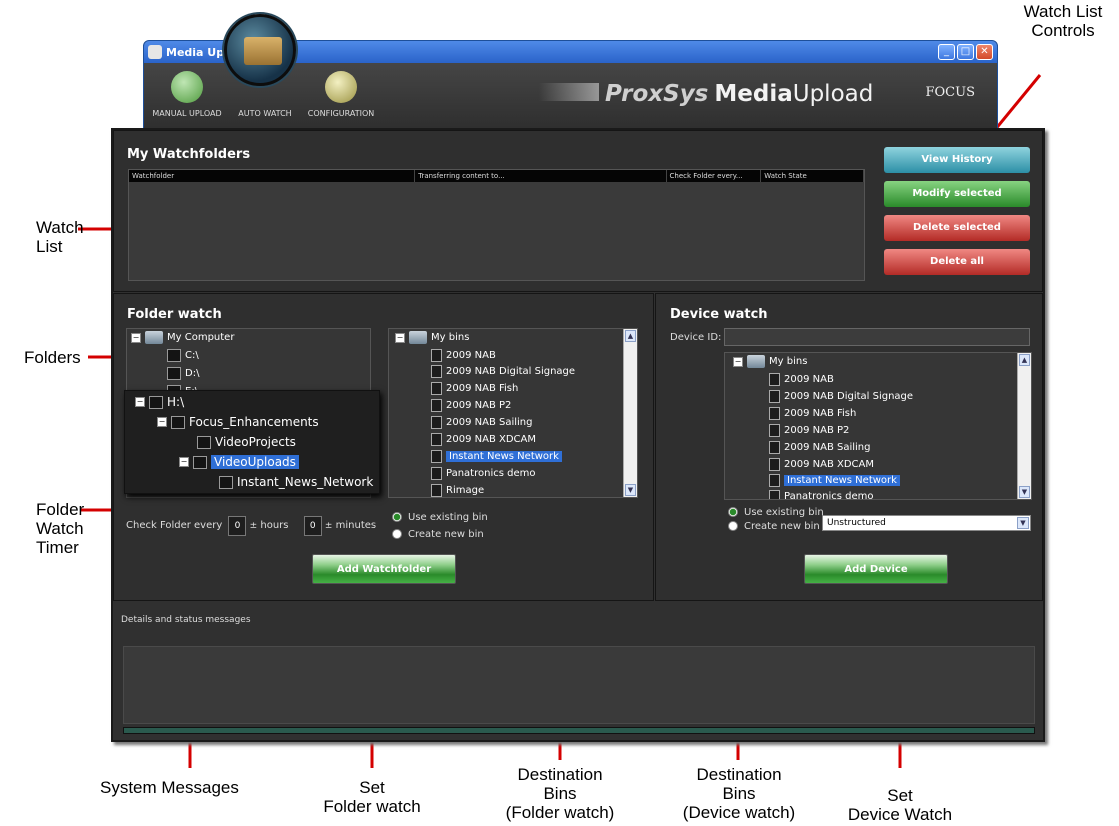  What do you see at coordinates (504, 456) in the screenshot?
I see `tree-label: Instant News Network` at bounding box center [504, 456].